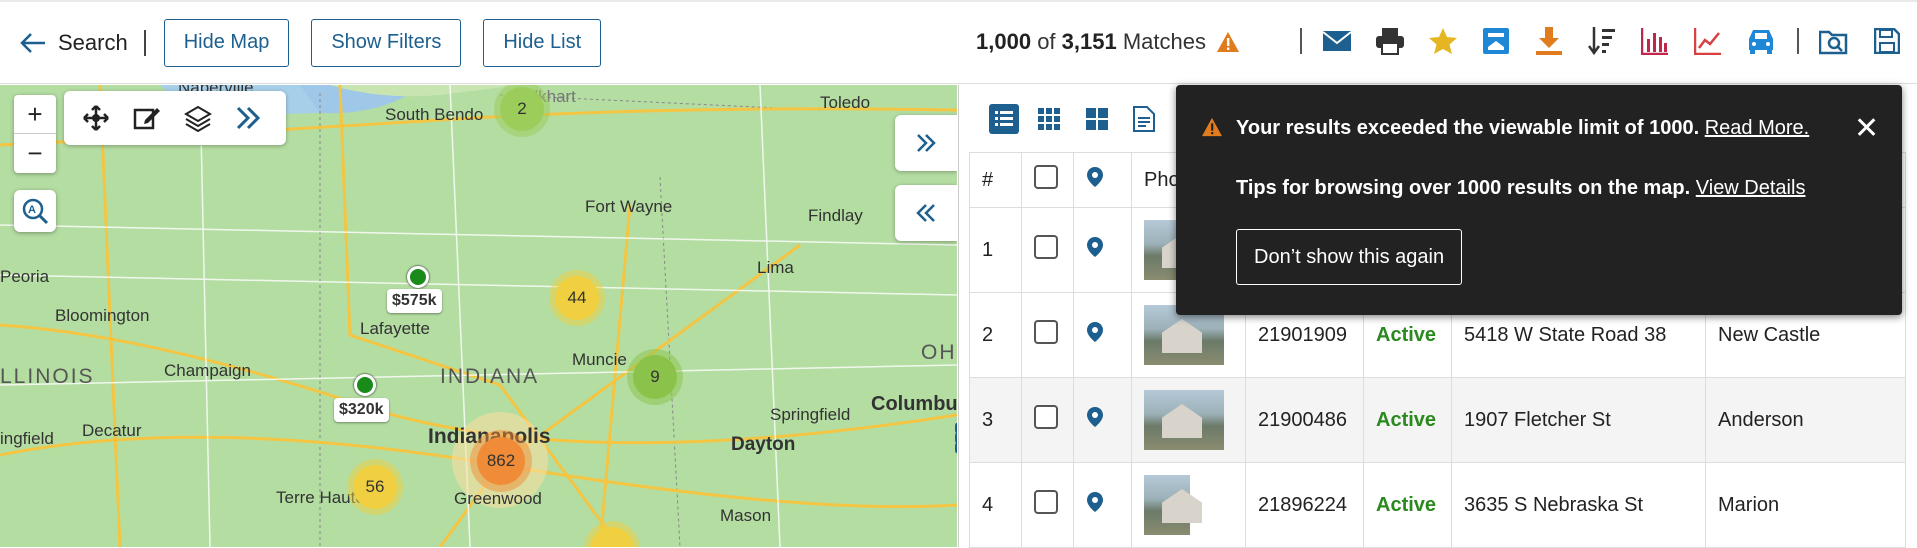  What do you see at coordinates (1602, 41) in the screenshot?
I see `sort-icon` at bounding box center [1602, 41].